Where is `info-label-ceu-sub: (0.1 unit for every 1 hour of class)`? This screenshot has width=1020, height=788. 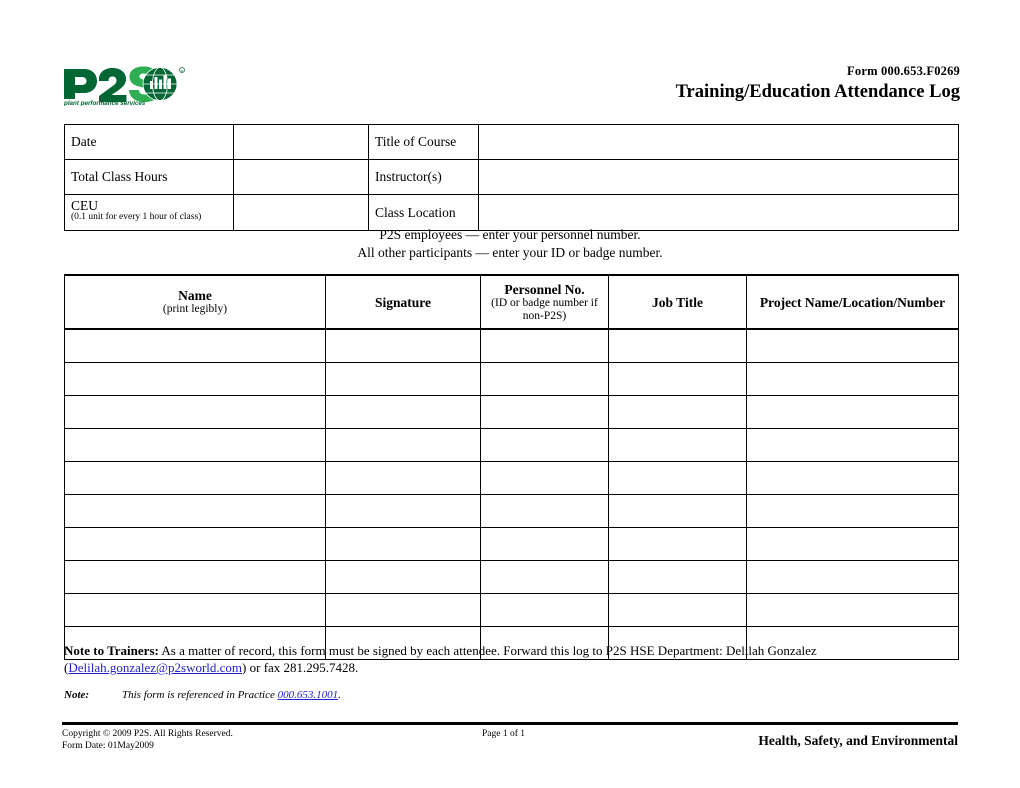 info-label-ceu-sub: (0.1 unit for every 1 hour of class) is located at coordinates (136, 217).